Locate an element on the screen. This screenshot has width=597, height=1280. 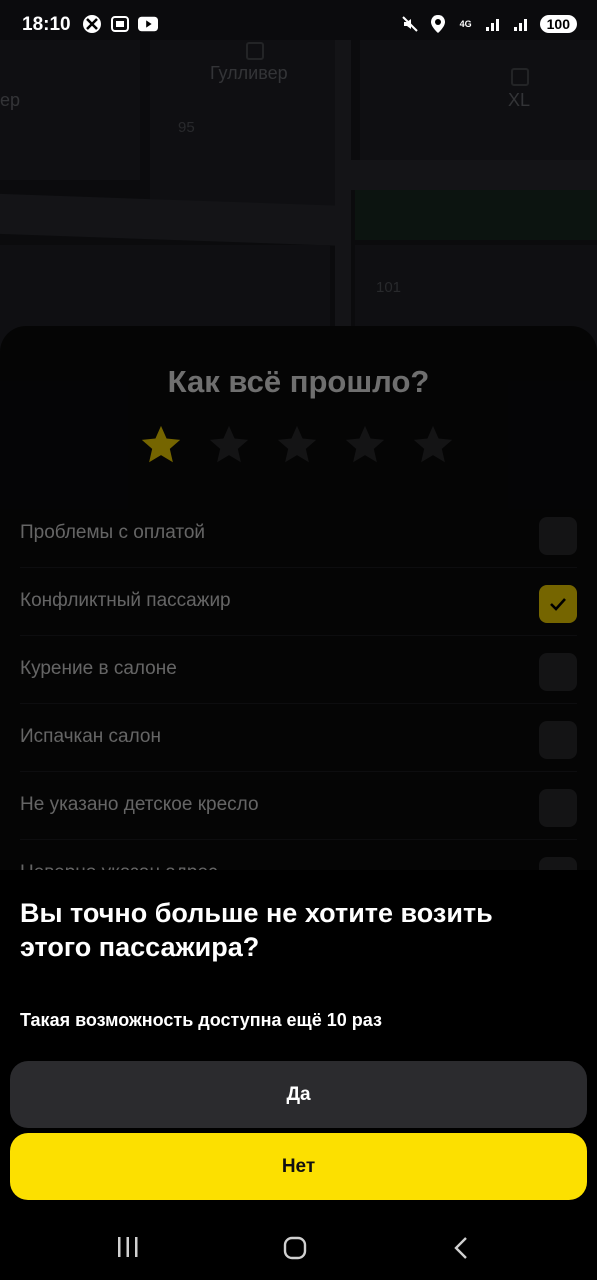
mute-icon is located at coordinates (410, 24).